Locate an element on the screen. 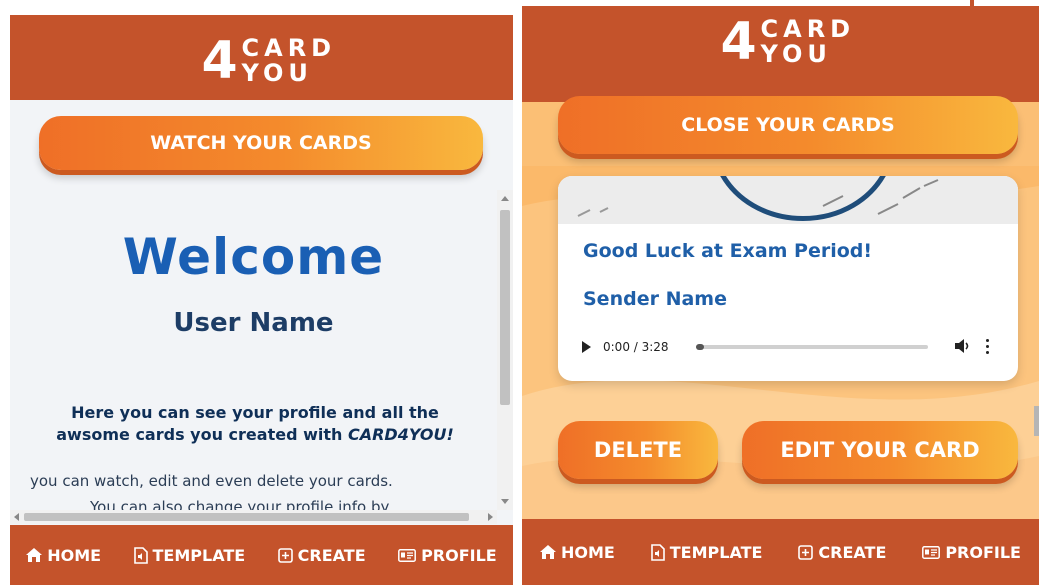  scroll-down-icon is located at coordinates (505, 501).